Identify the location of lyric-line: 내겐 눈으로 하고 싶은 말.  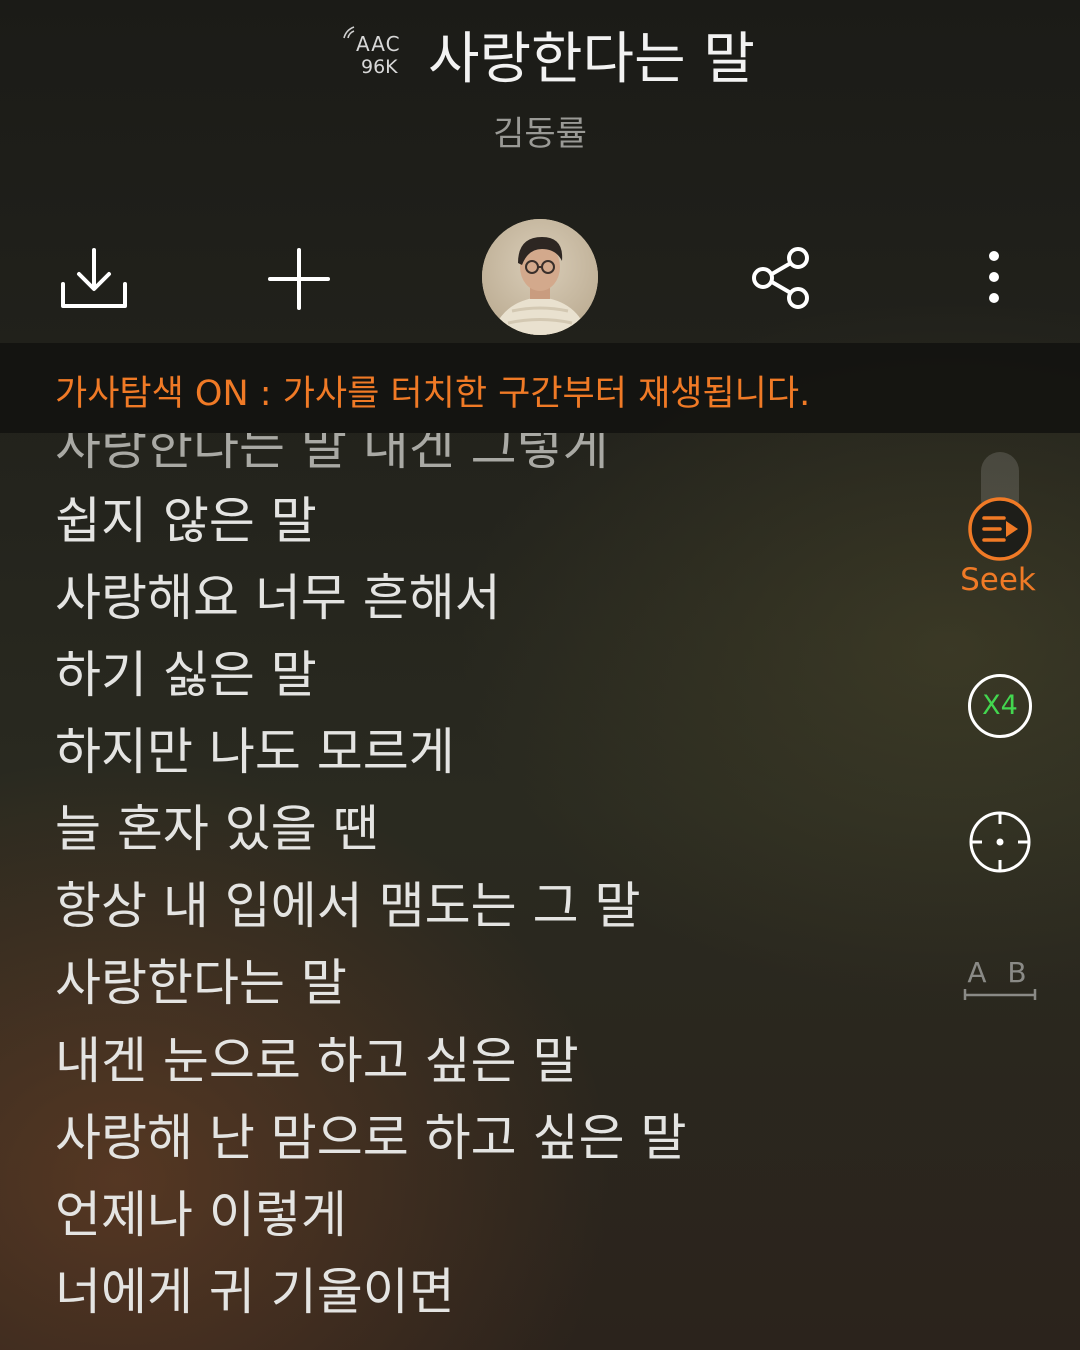
(317, 1061).